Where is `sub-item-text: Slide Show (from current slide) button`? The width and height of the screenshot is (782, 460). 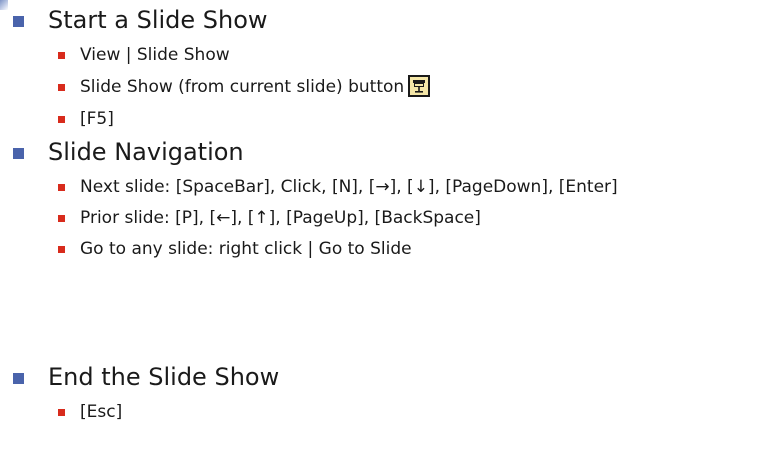
sub-item-text: Slide Show (from current slide) button is located at coordinates (242, 87).